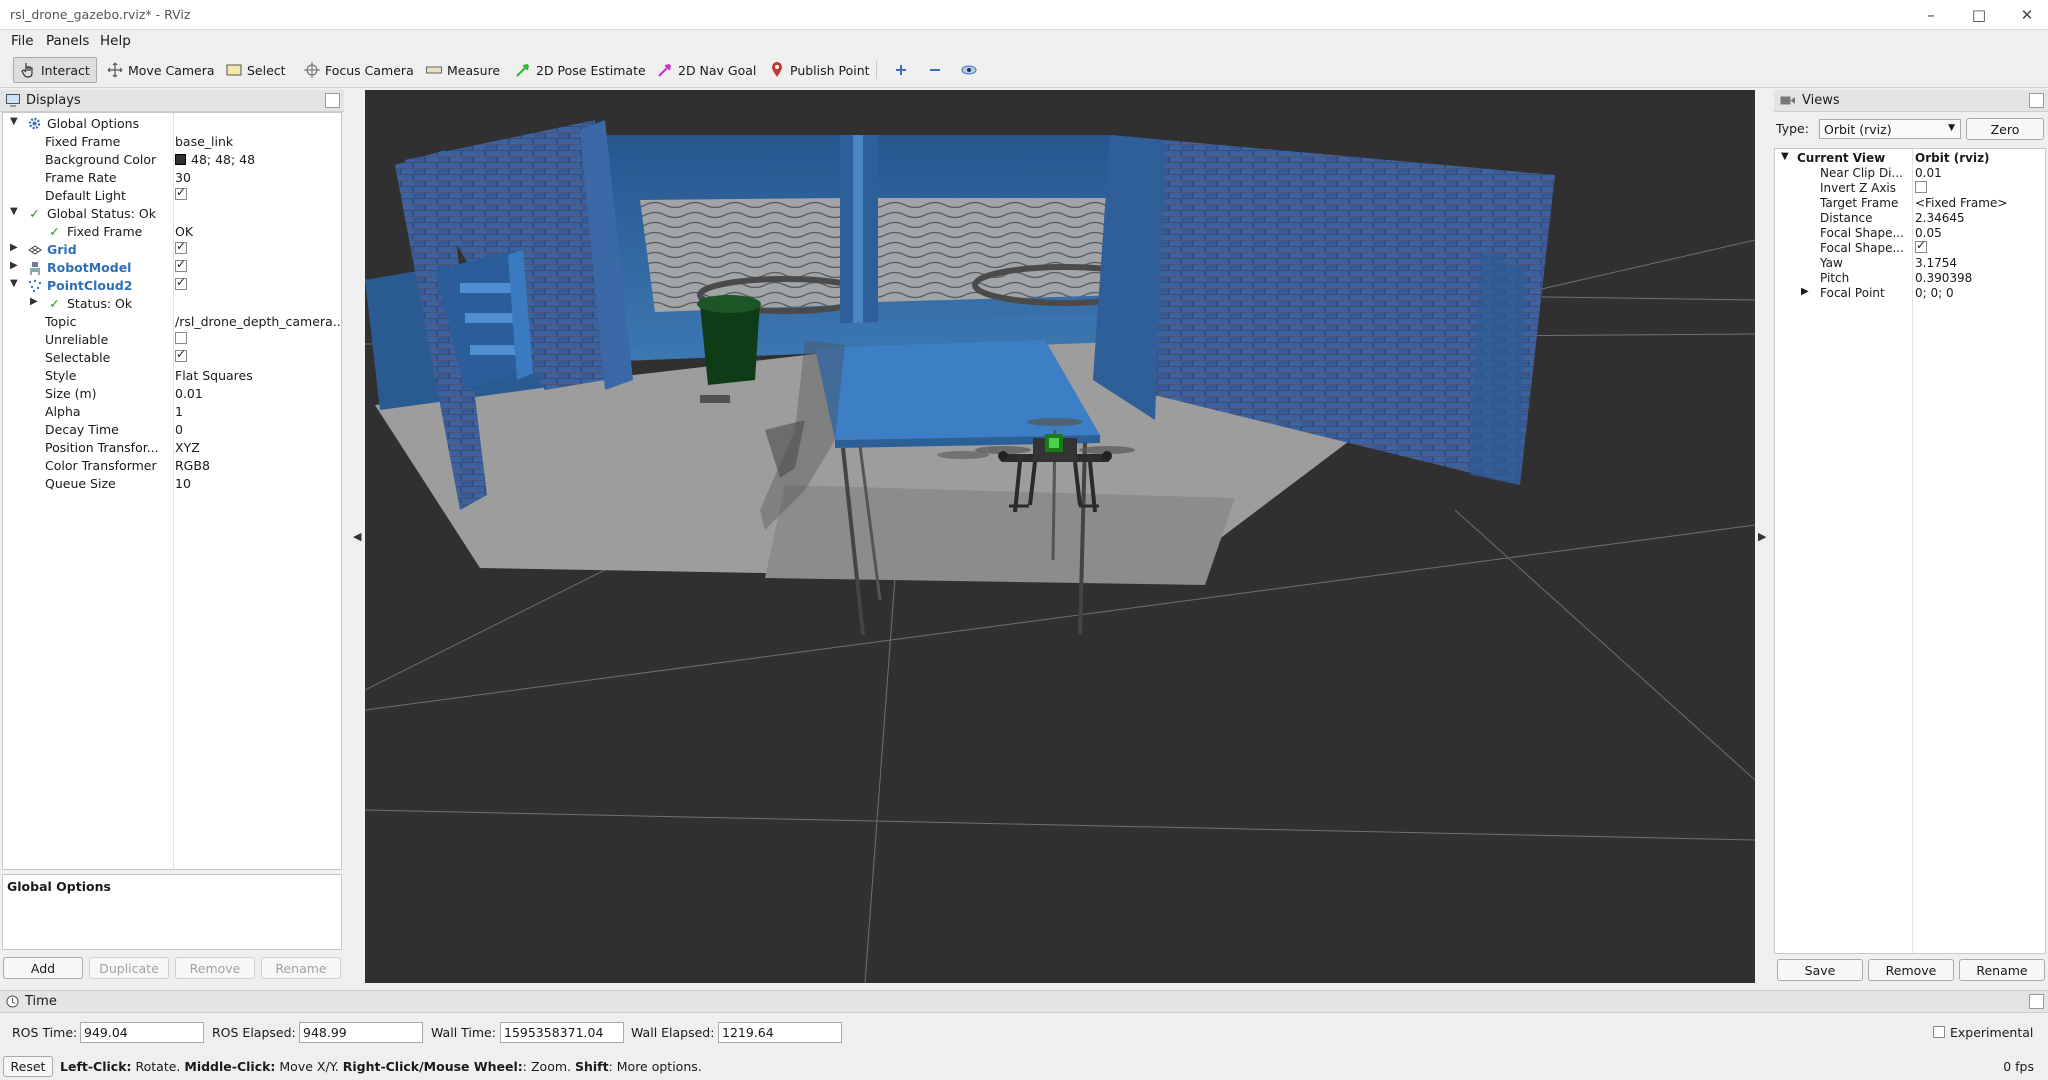  What do you see at coordinates (172, 286) in the screenshot?
I see `tree-row-pointcloud2: ▼ PointCloud2` at bounding box center [172, 286].